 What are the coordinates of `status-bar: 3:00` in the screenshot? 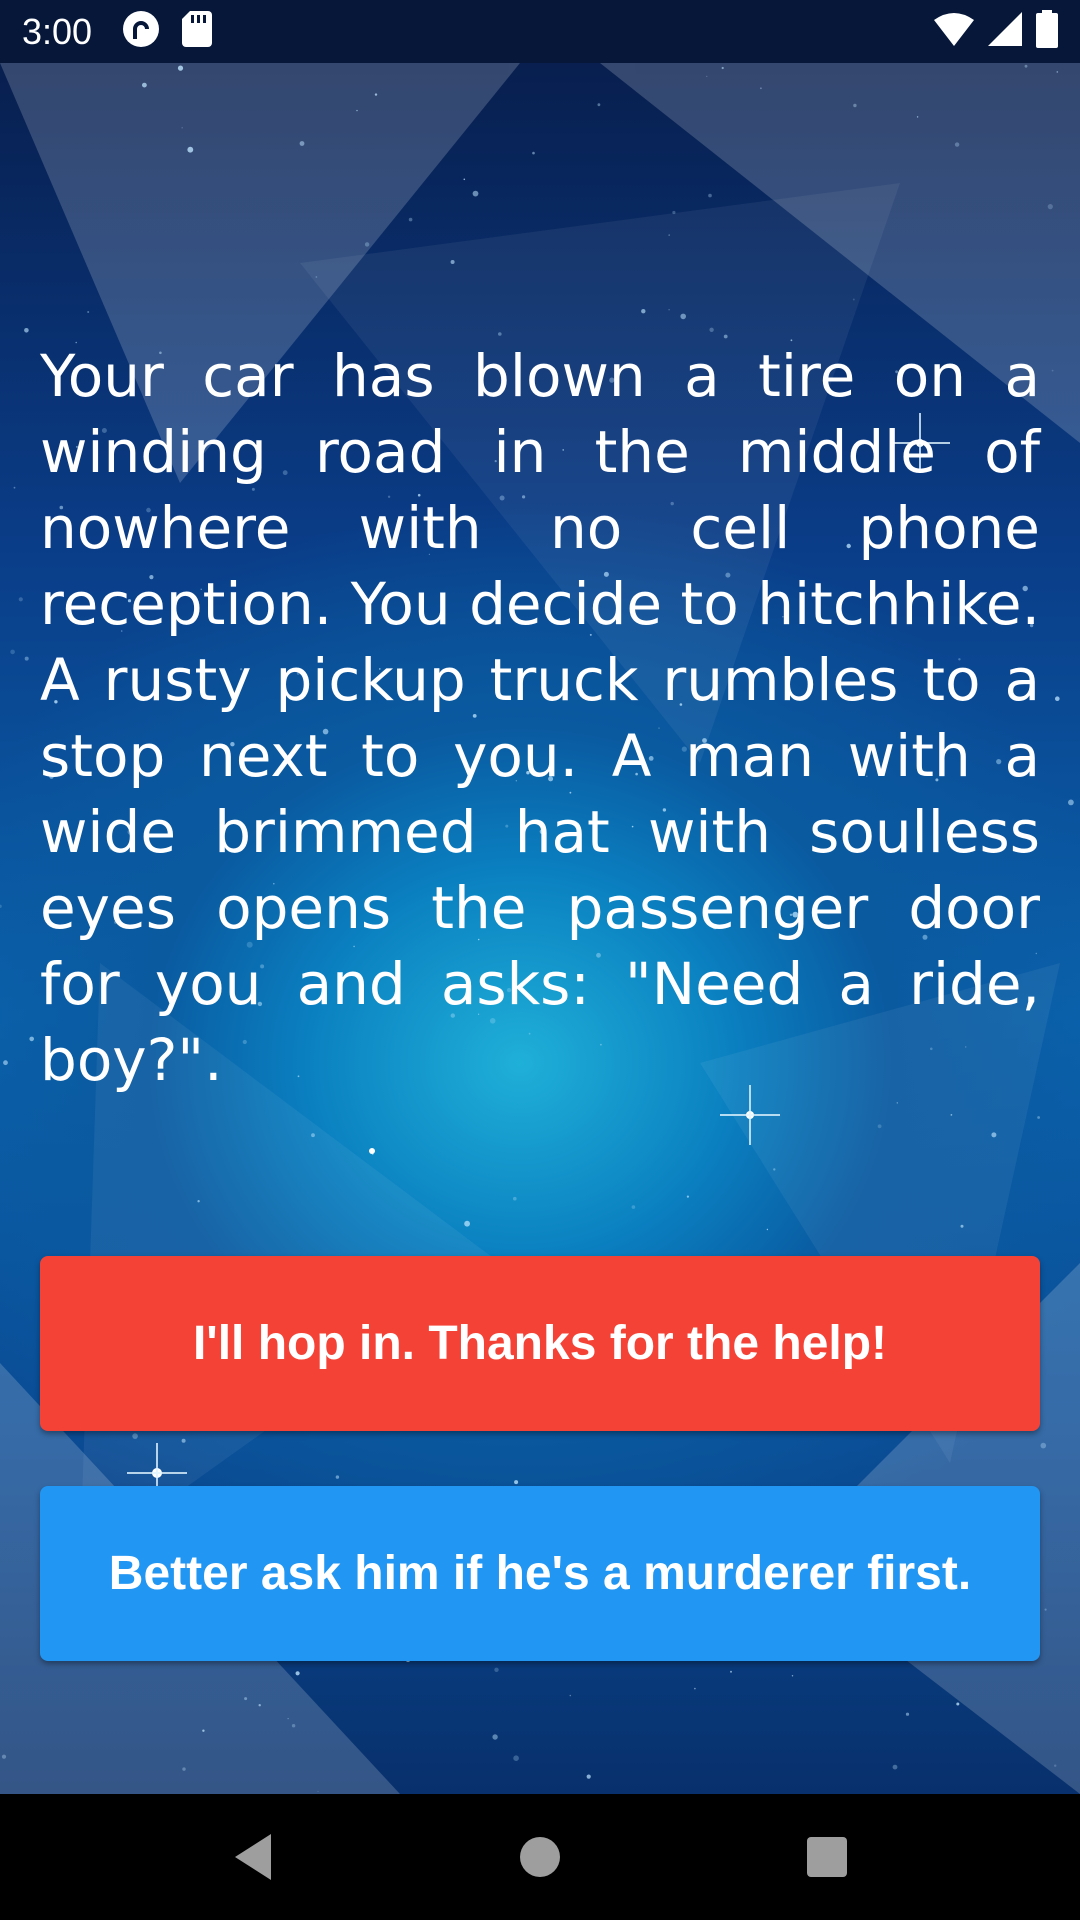 It's located at (540, 31).